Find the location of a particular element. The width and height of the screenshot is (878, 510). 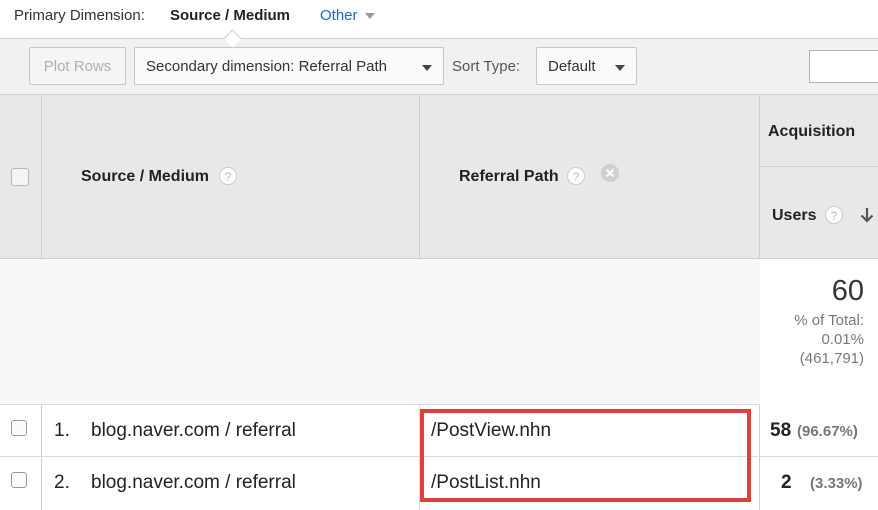

header-users: Users is located at coordinates (794, 216).